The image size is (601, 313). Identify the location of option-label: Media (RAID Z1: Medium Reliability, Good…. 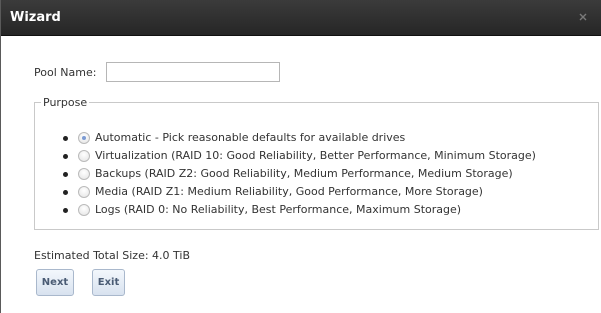
(289, 191).